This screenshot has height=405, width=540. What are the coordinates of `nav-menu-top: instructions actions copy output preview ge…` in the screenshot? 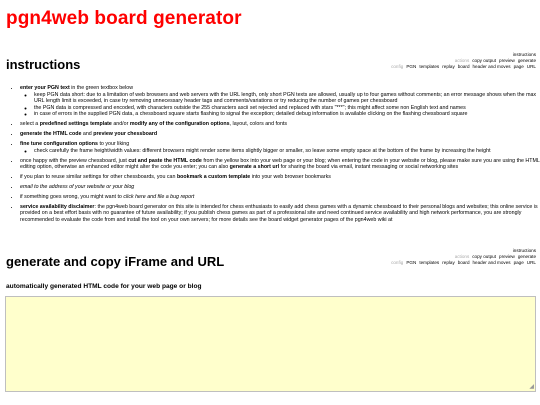 It's located at (462, 60).